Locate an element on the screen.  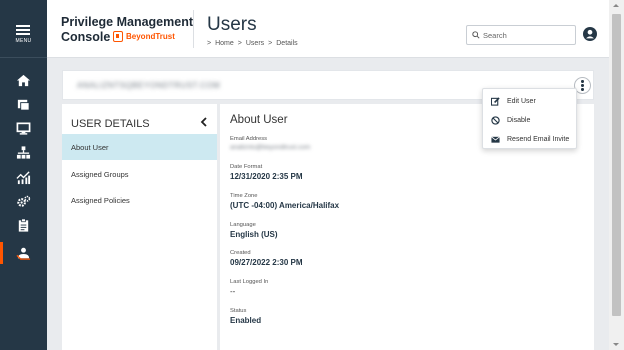
last-logged-in-value: -- is located at coordinates (233, 291).